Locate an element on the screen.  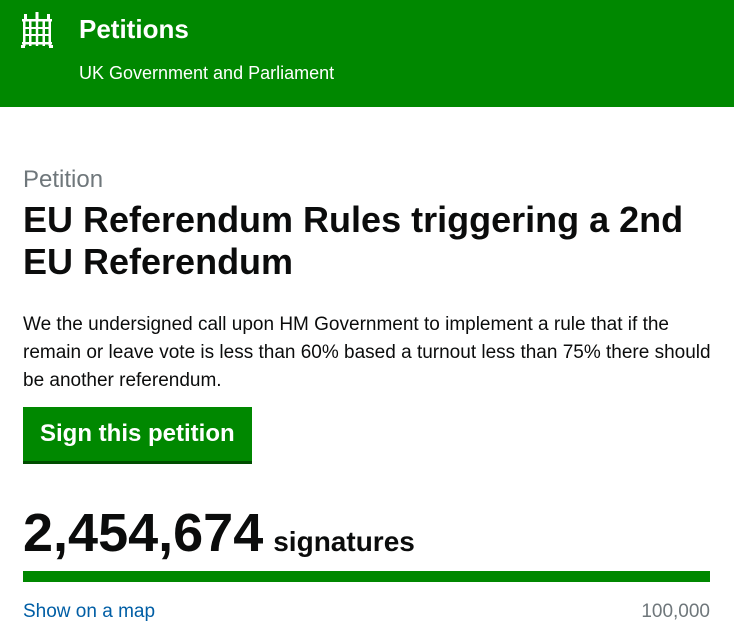
signature-count: 2,454,674 is located at coordinates (143, 533).